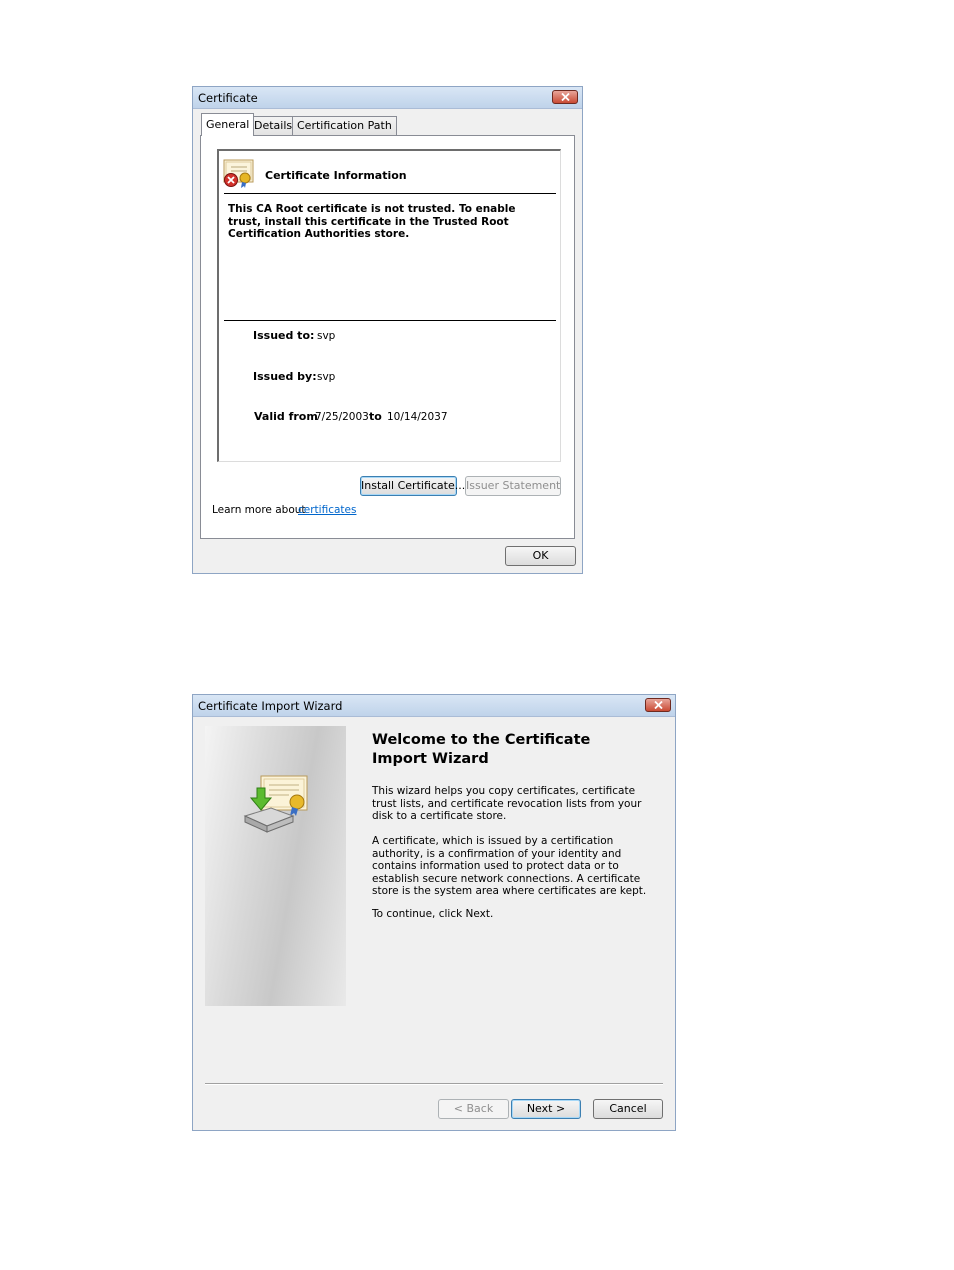 The image size is (954, 1270). I want to click on tab-details-label: Details, so click(273, 125).